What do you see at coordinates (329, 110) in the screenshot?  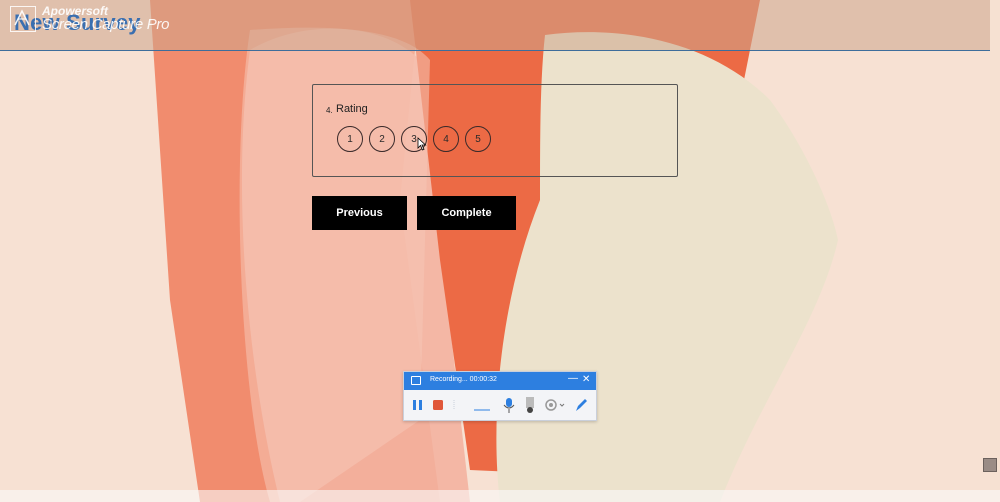 I see `question-number: 4.` at bounding box center [329, 110].